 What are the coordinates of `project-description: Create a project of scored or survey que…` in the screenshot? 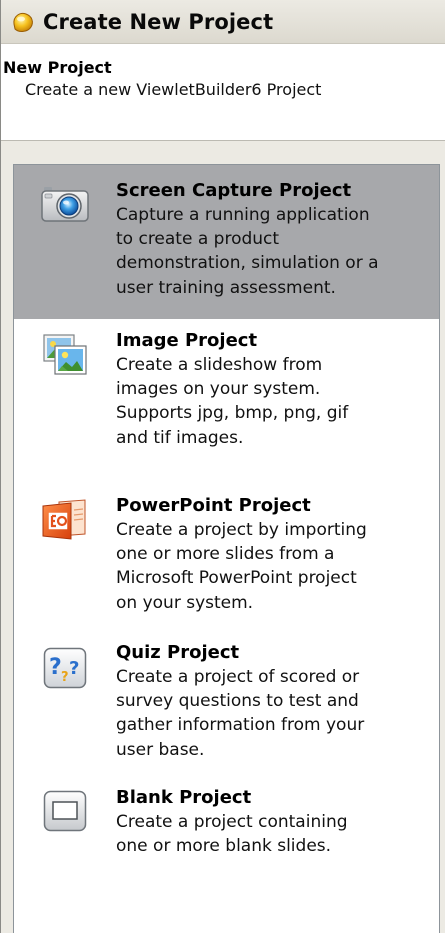 It's located at (240, 713).